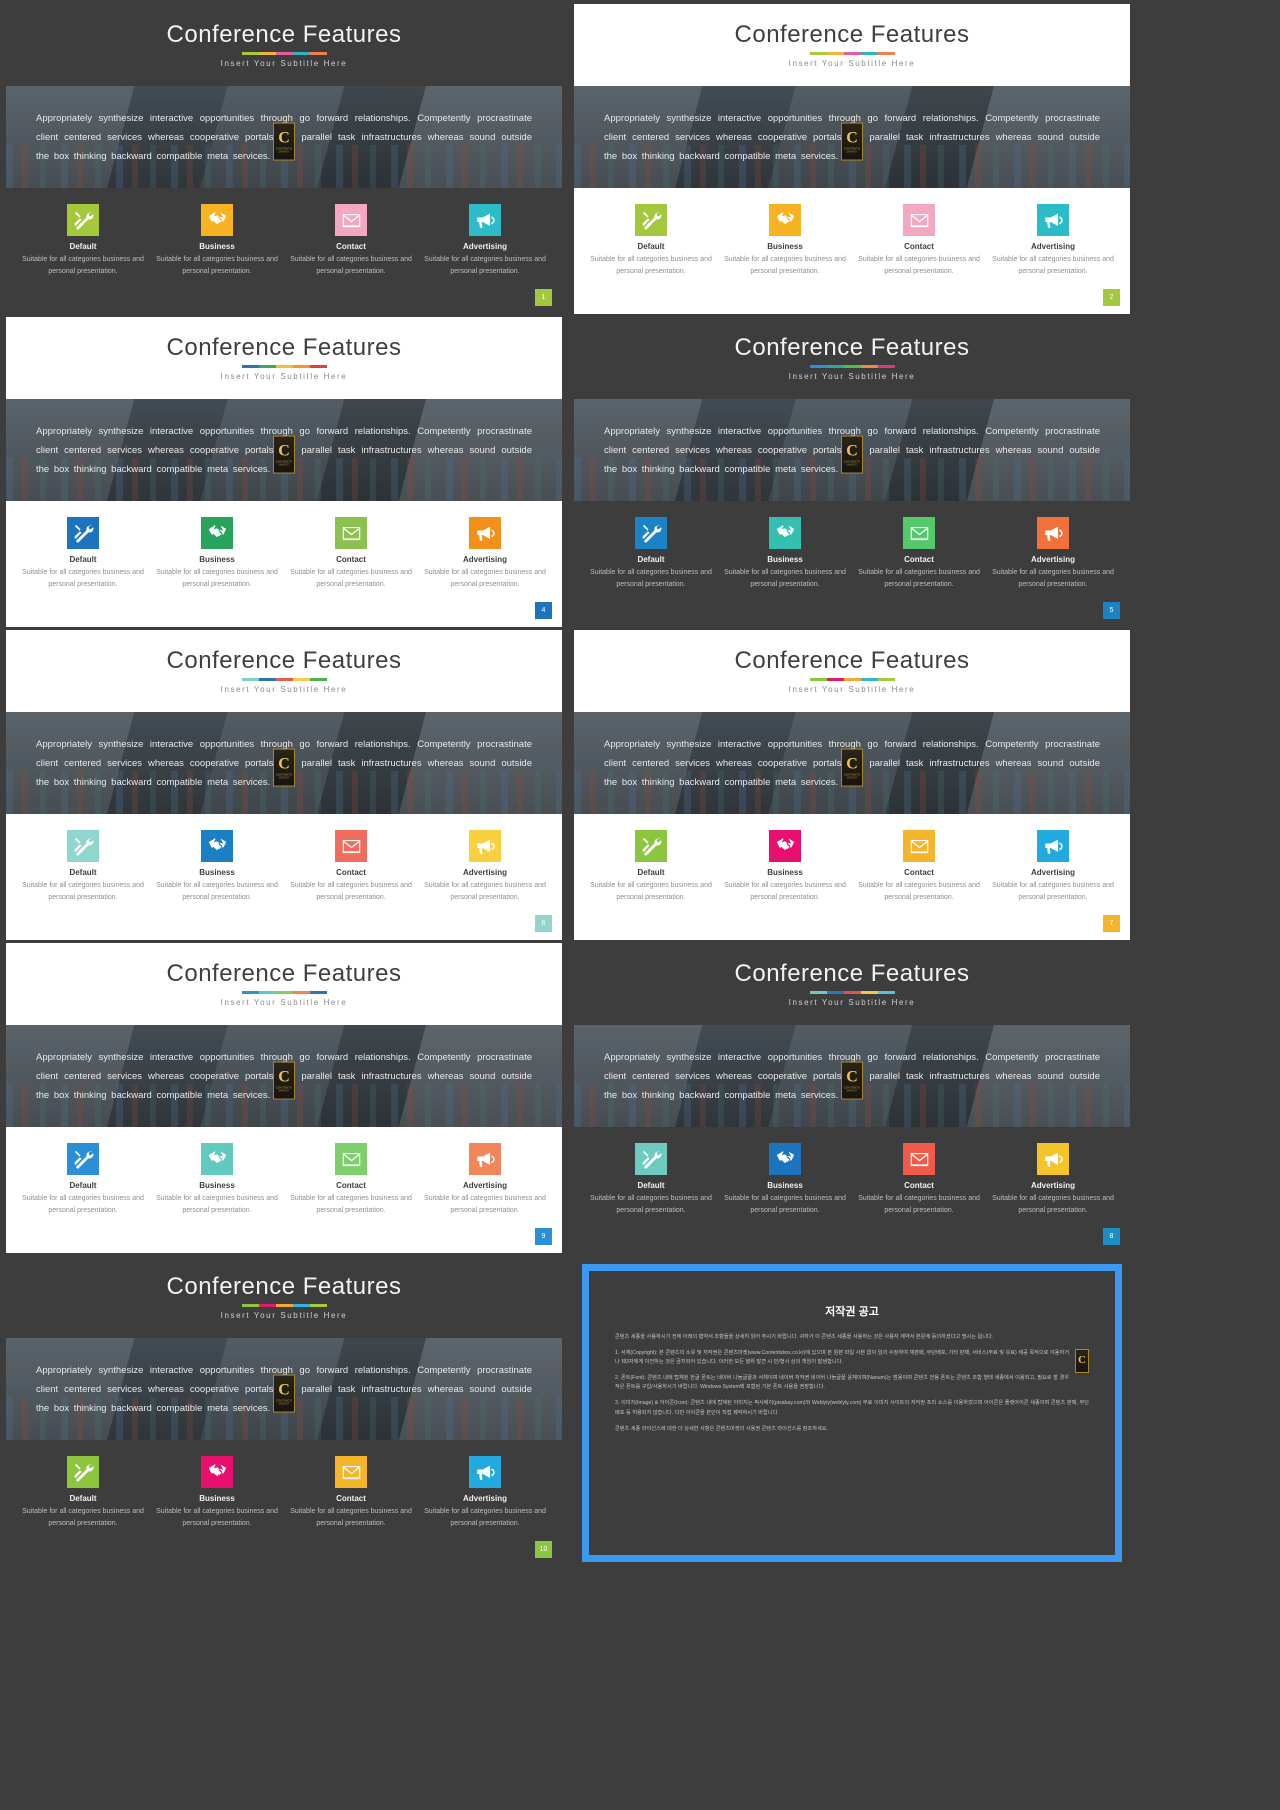  Describe the element at coordinates (543, 1236) in the screenshot. I see `slide-number-badge: 9` at that location.